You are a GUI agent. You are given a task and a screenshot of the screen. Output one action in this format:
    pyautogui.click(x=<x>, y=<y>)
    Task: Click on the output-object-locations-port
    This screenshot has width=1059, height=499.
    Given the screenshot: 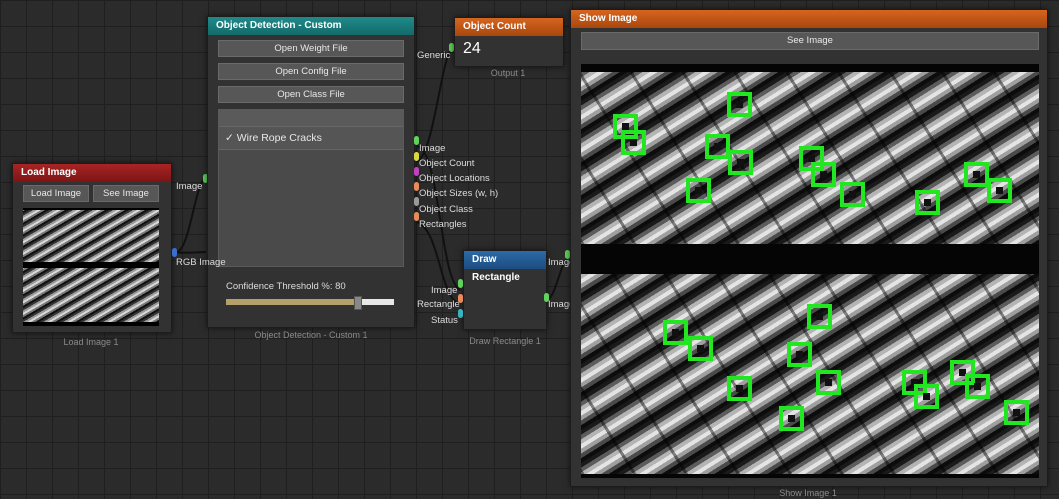 What is the action you would take?
    pyautogui.click(x=416, y=171)
    